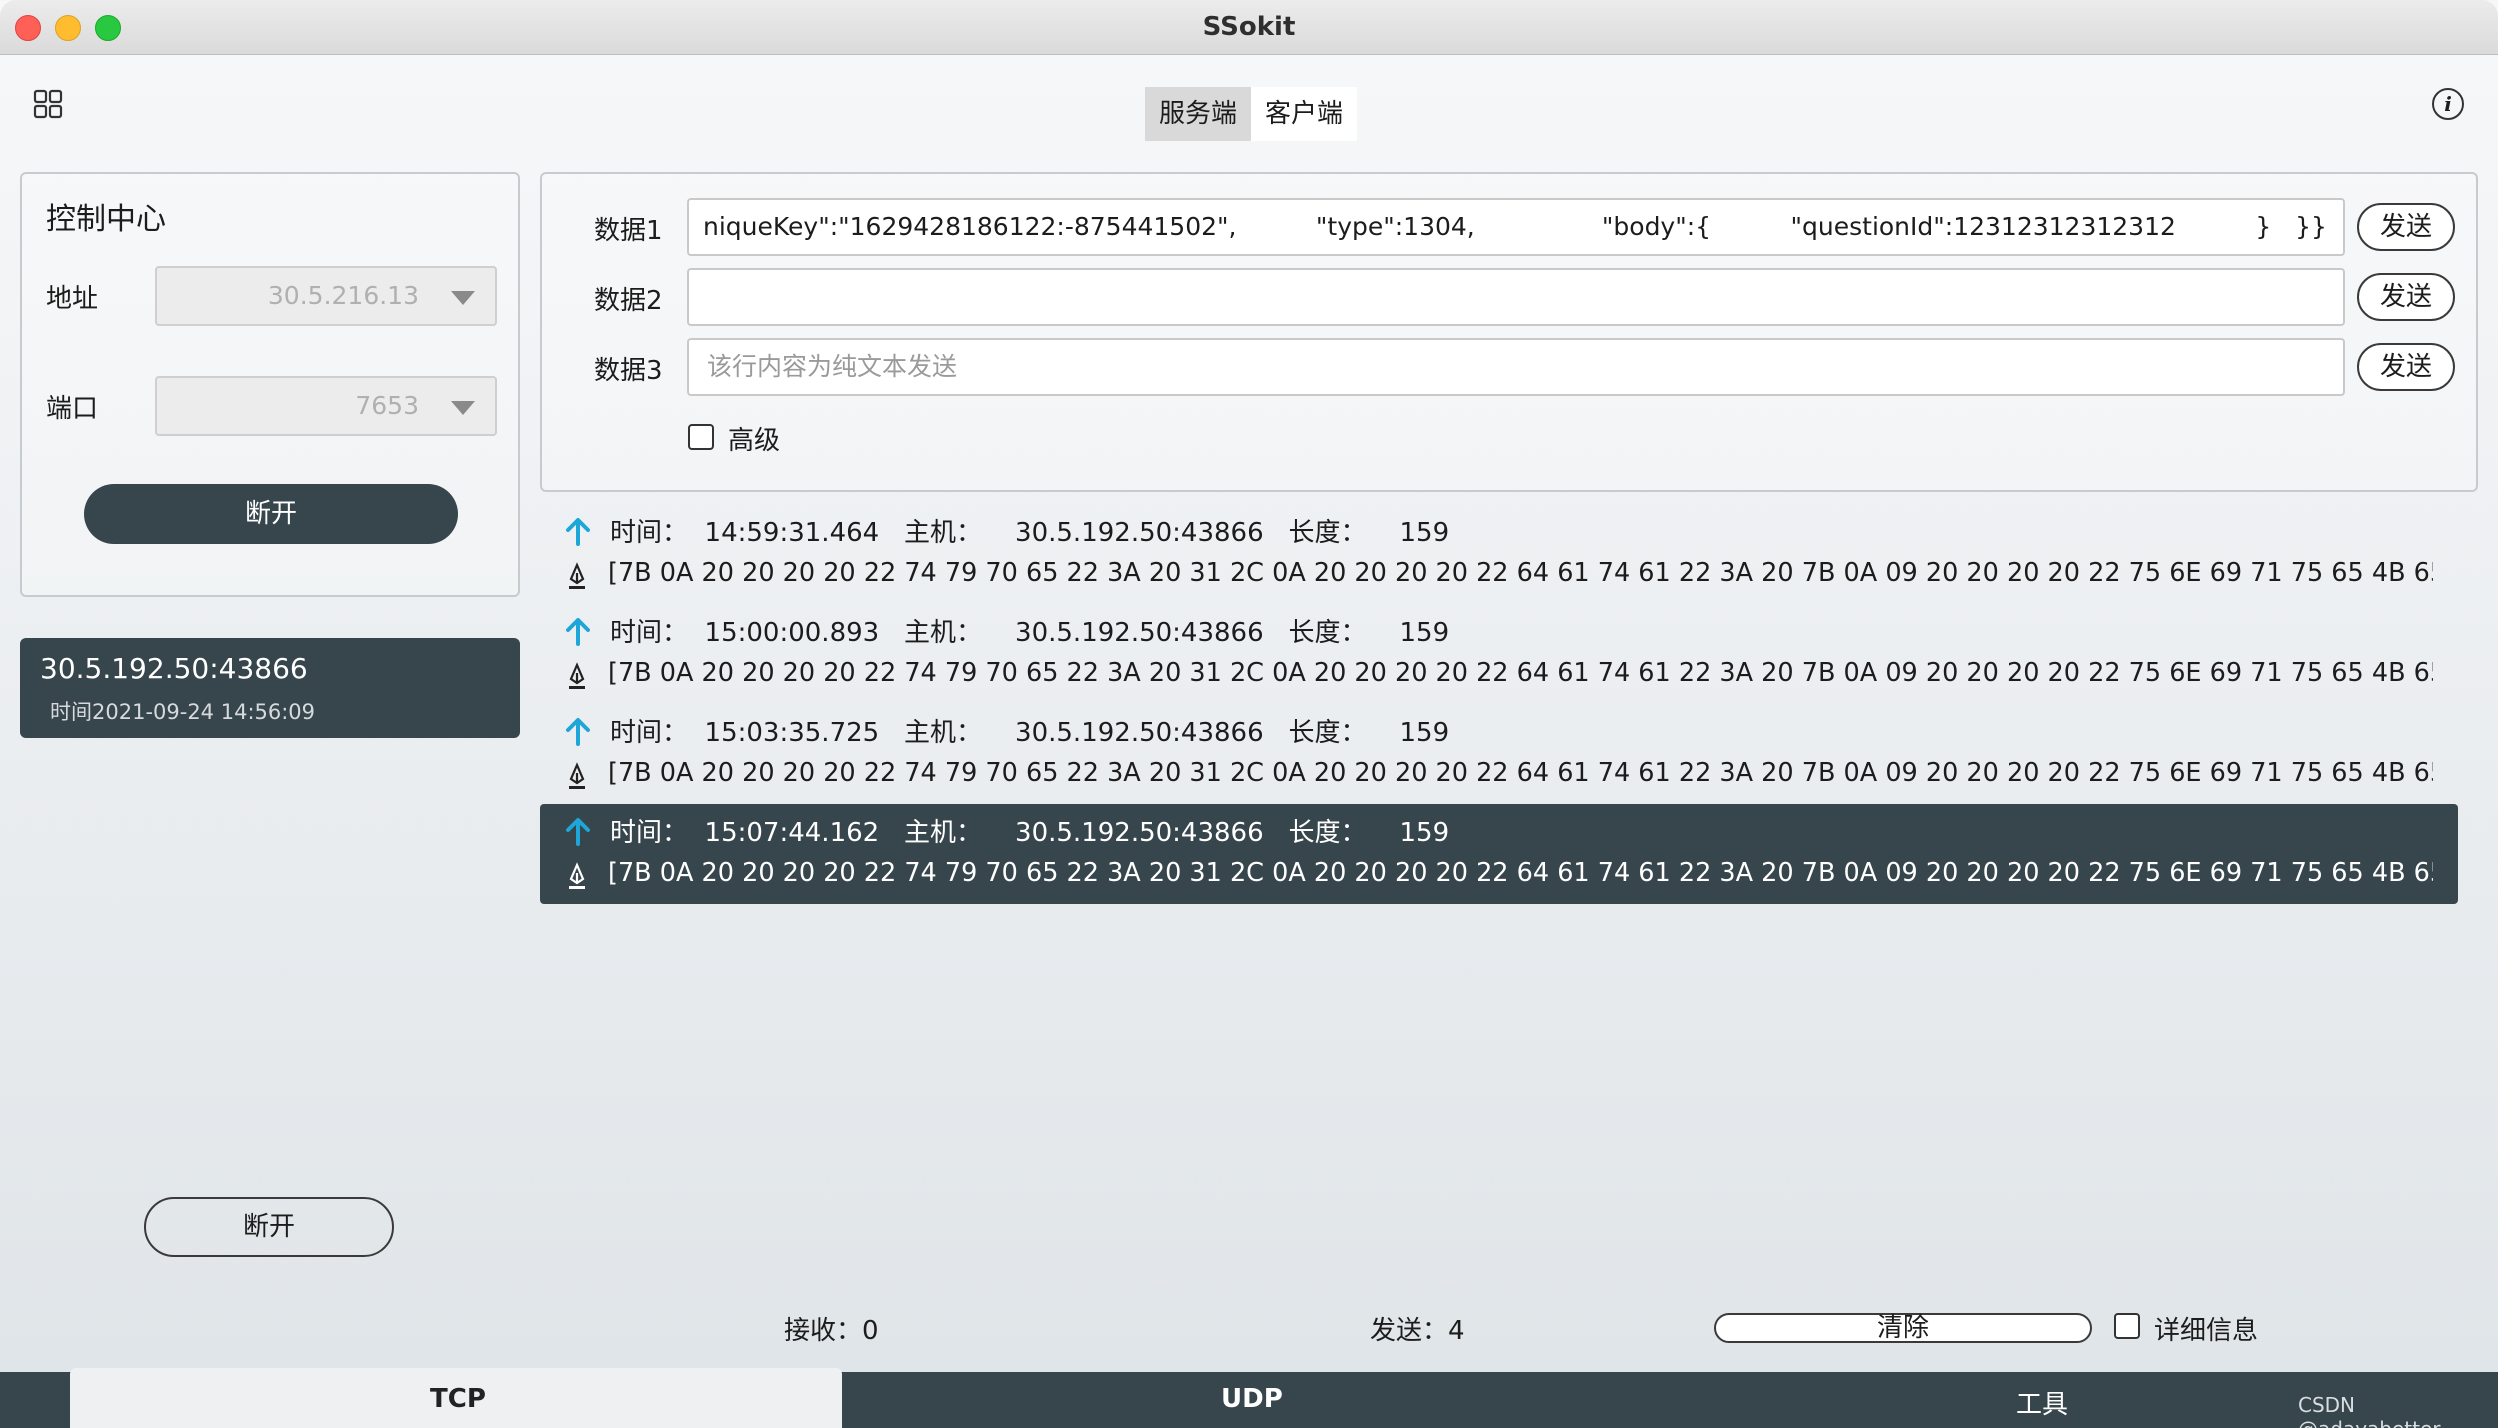 This screenshot has height=1428, width=2498. Describe the element at coordinates (174, 668) in the screenshot. I see `client-host: 30.5.192.50:43866` at that location.